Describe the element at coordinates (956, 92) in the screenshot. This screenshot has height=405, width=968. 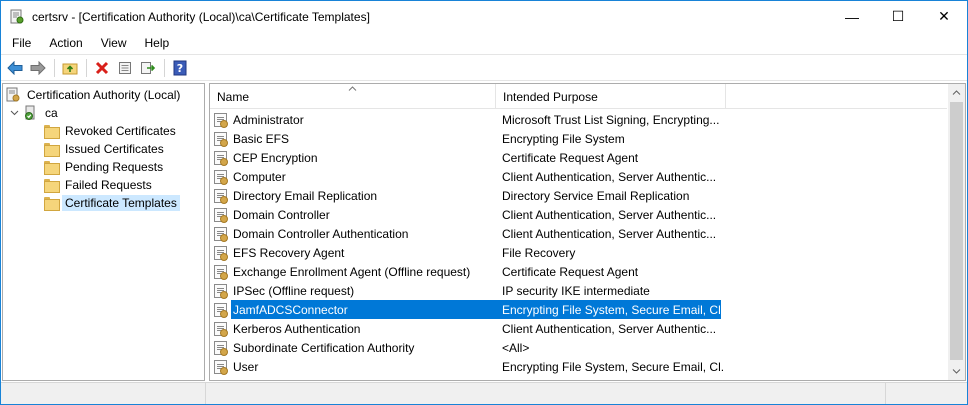
I see `scroll-up-arrow-icon` at that location.